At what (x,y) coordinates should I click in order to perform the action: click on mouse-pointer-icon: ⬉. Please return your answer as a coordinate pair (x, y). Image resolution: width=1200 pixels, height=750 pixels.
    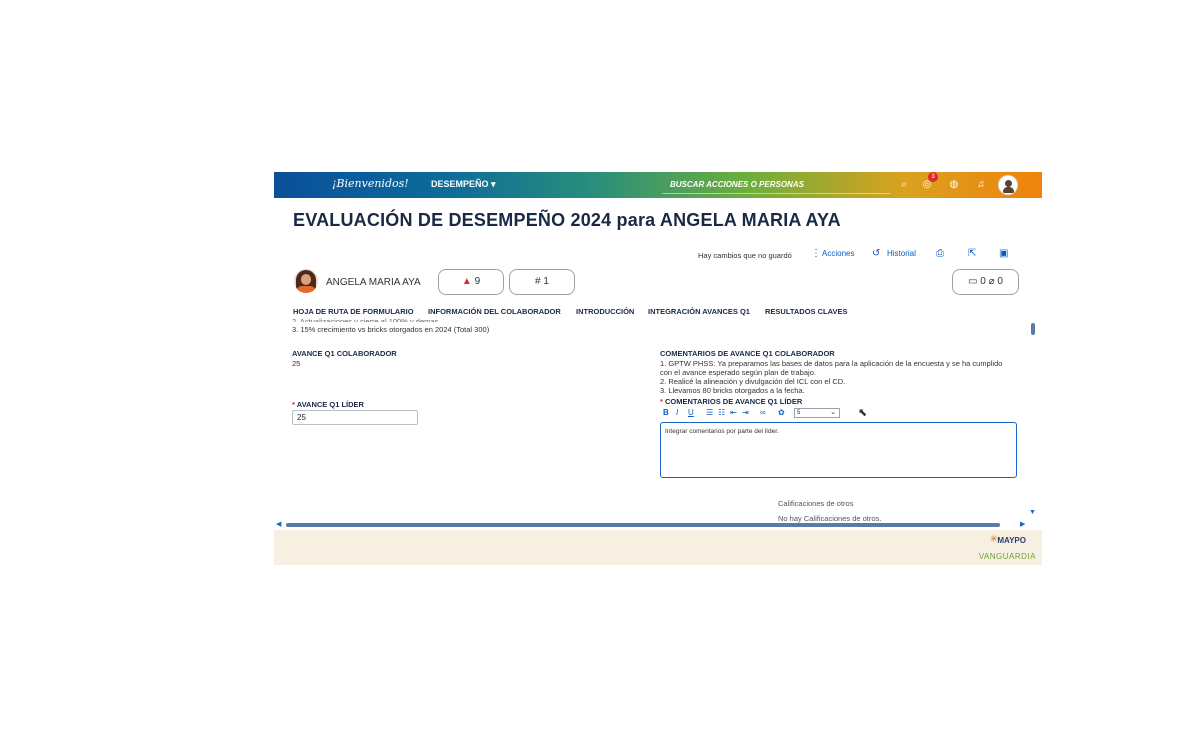
    Looking at the image, I should click on (863, 413).